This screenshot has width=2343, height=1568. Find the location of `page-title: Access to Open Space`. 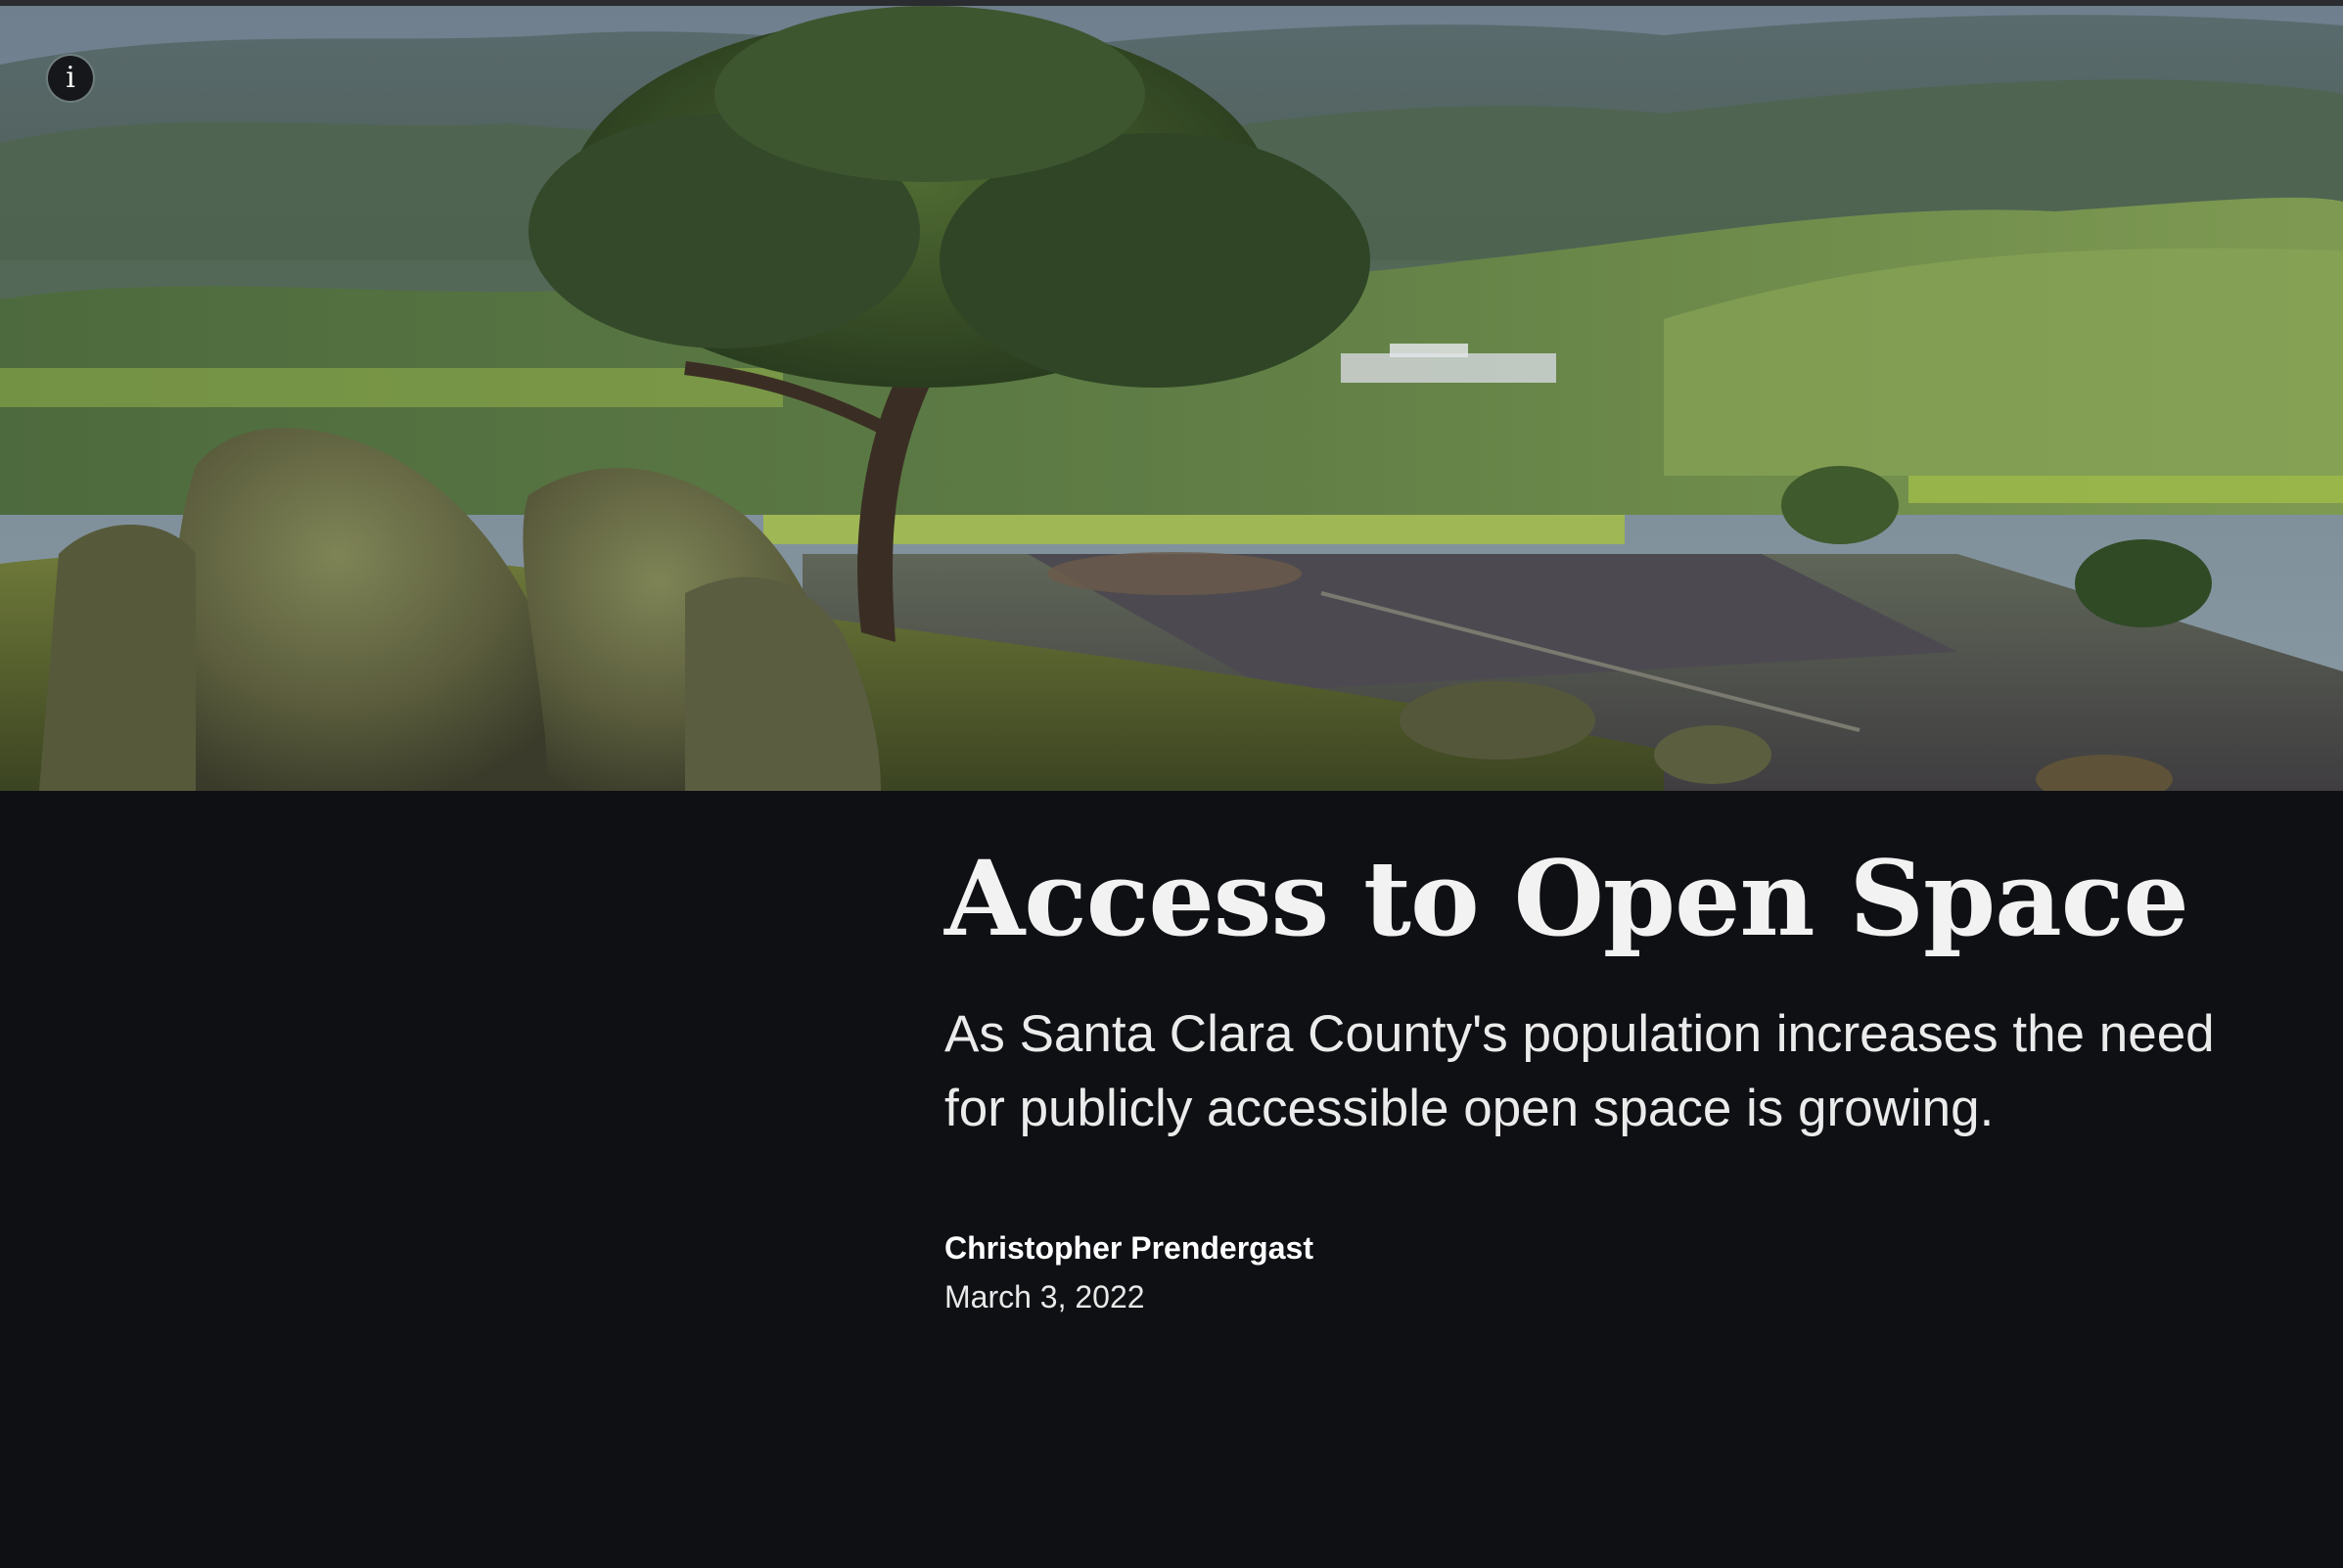

page-title: Access to Open Space is located at coordinates (1566, 898).